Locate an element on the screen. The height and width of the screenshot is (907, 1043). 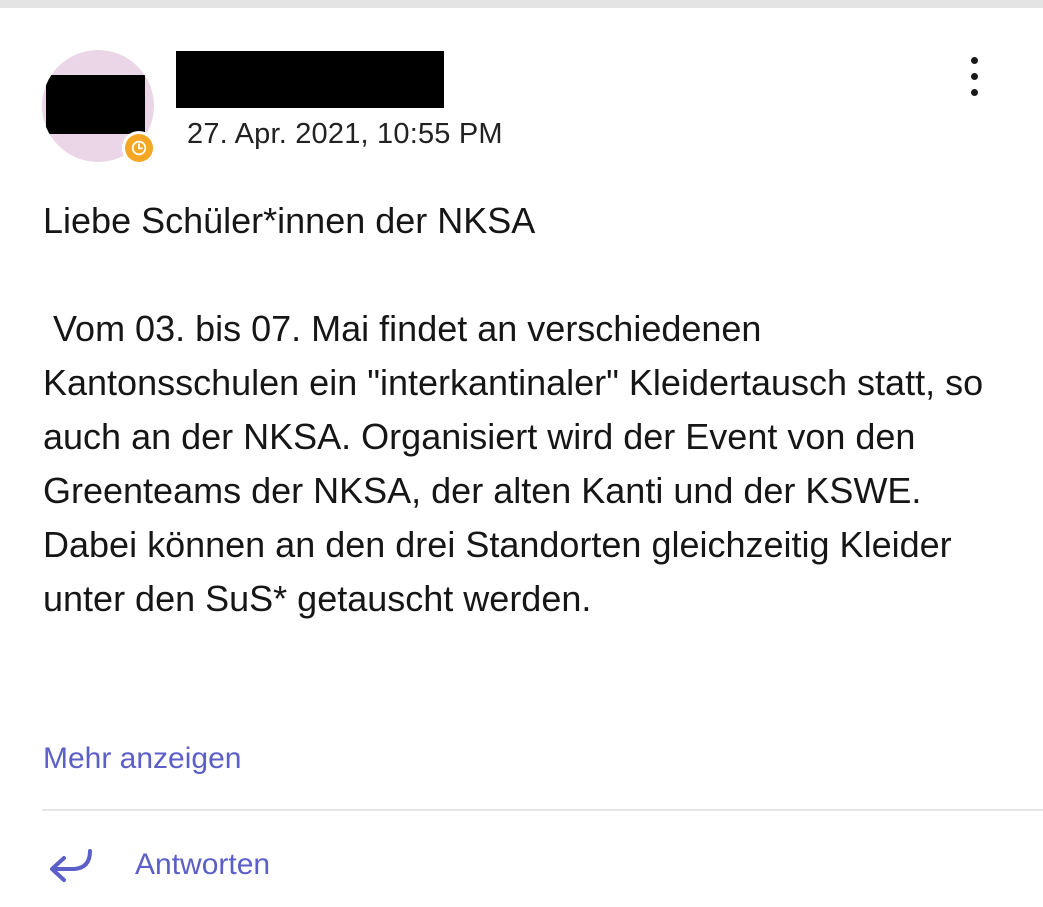
reply-button: Antworten is located at coordinates (157, 865).